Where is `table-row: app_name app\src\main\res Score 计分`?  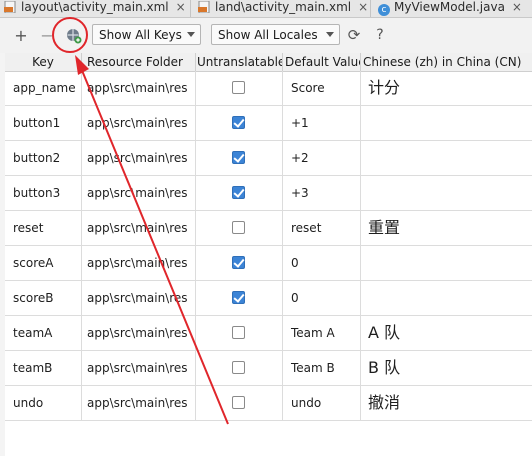
table-row: app_name app\src\main\res Score 计分 is located at coordinates (268, 88).